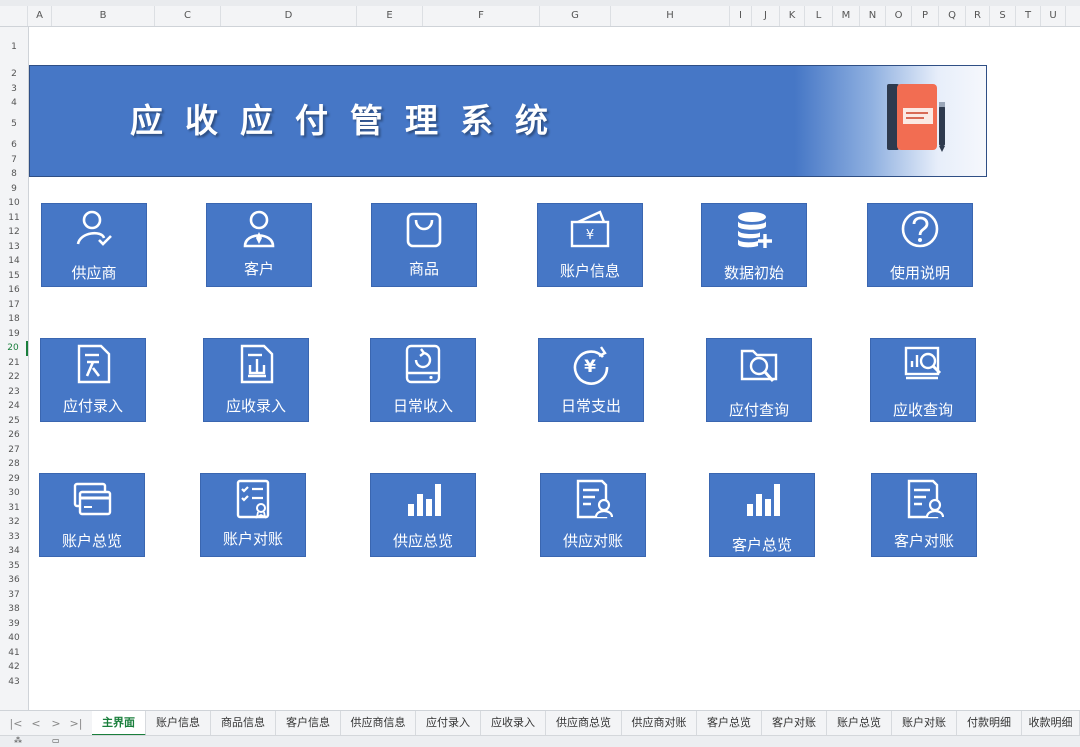 The height and width of the screenshot is (747, 1080). I want to click on column-header-cell: I, so click(741, 16).